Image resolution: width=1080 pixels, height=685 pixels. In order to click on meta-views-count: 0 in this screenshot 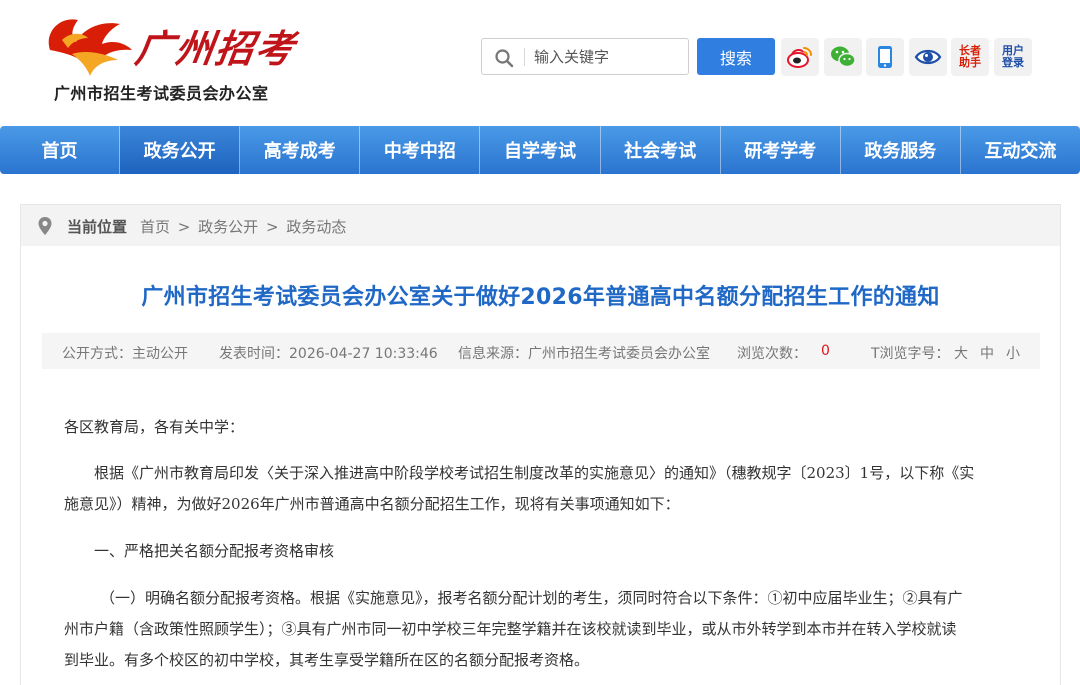, I will do `click(825, 351)`.